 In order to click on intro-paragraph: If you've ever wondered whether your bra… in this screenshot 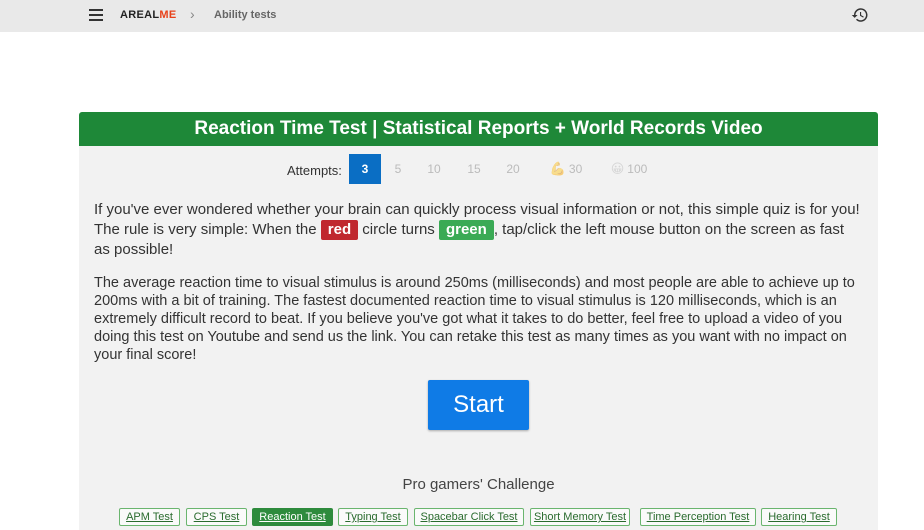, I will do `click(479, 230)`.